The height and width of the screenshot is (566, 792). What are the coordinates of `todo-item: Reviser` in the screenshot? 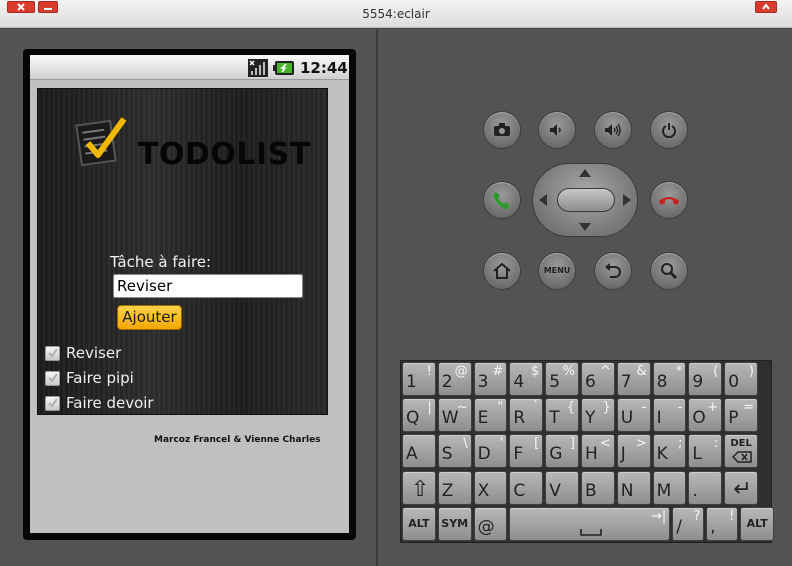 It's located at (83, 353).